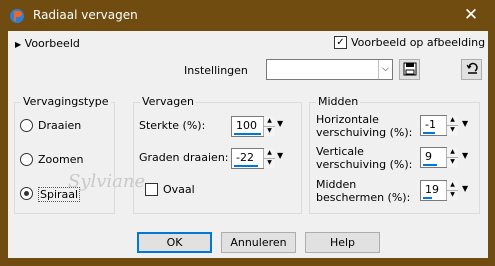 This screenshot has height=266, width=495. Describe the element at coordinates (61, 159) in the screenshot. I see `radio-zoomen-label: Zoomen` at that location.